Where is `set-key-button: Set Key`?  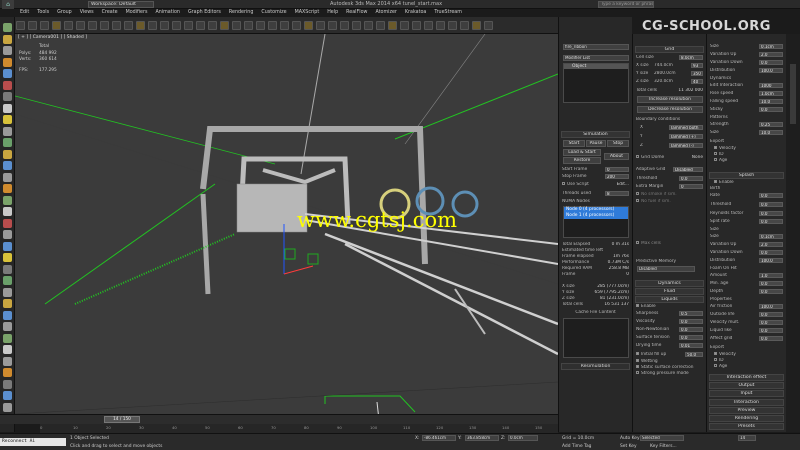
set-key-button: Set Key is located at coordinates (628, 446).